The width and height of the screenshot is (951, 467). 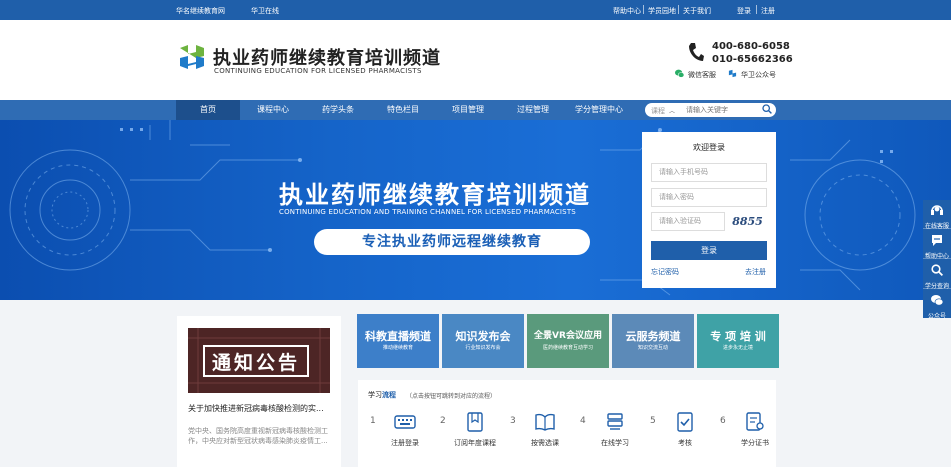 What do you see at coordinates (273, 110) in the screenshot?
I see `nav-courses: 课程中心` at bounding box center [273, 110].